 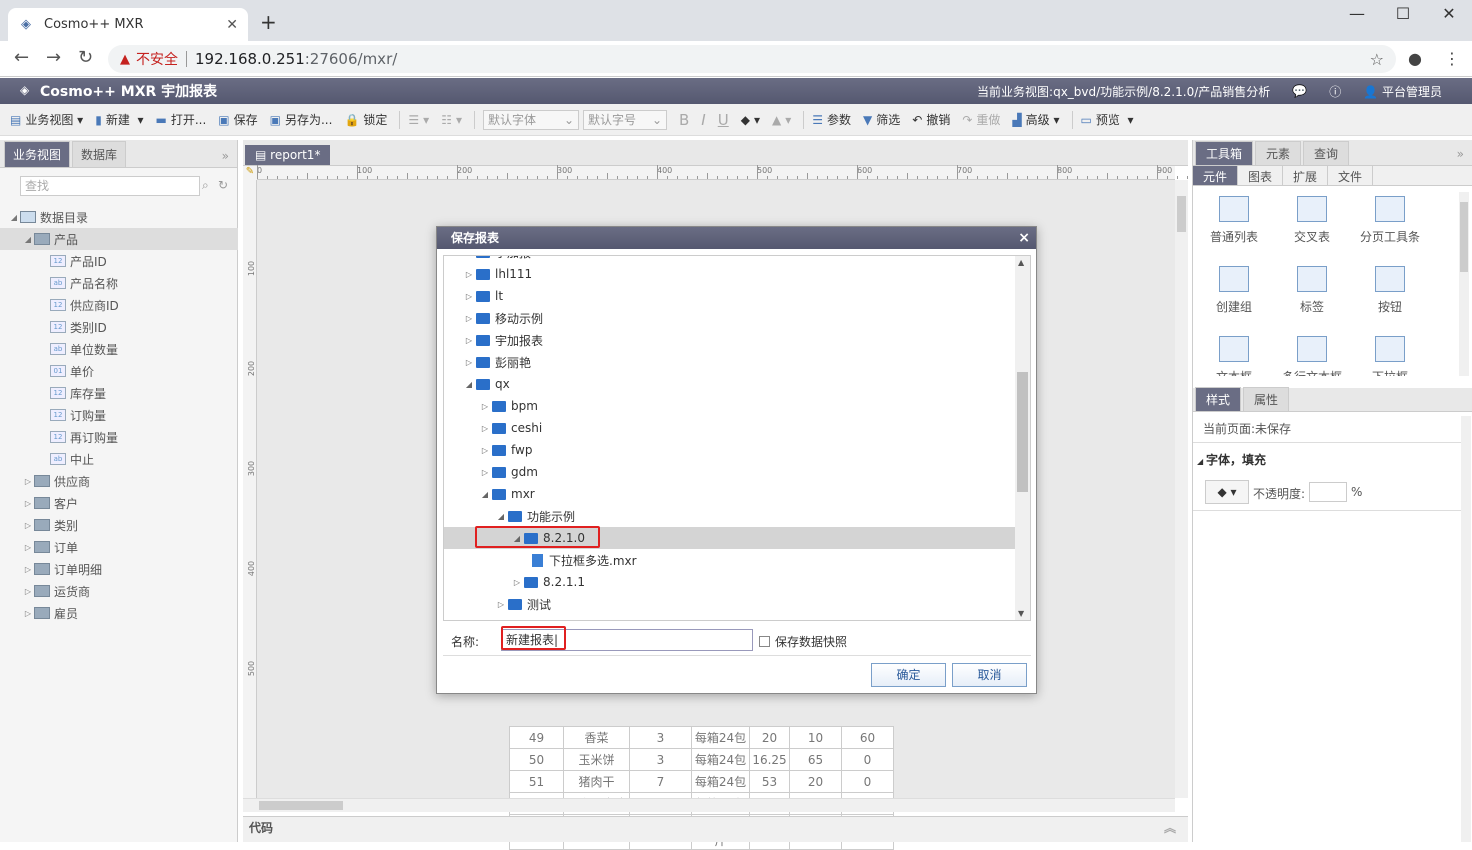 What do you see at coordinates (46, 119) in the screenshot?
I see `business-view-button: ▤ 业务视图 ▾` at bounding box center [46, 119].